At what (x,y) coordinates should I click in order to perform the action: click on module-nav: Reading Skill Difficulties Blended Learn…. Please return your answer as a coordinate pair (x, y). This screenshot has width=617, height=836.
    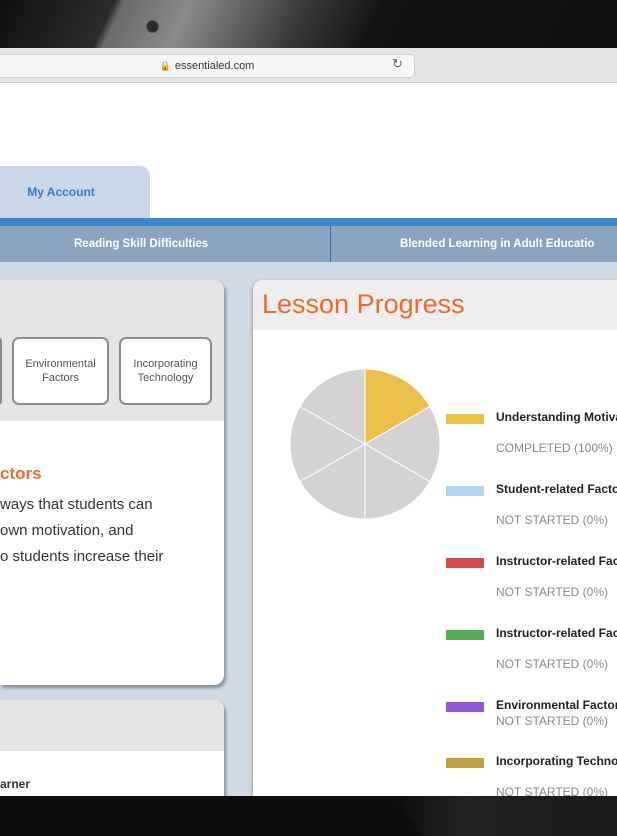
    Looking at the image, I should click on (308, 244).